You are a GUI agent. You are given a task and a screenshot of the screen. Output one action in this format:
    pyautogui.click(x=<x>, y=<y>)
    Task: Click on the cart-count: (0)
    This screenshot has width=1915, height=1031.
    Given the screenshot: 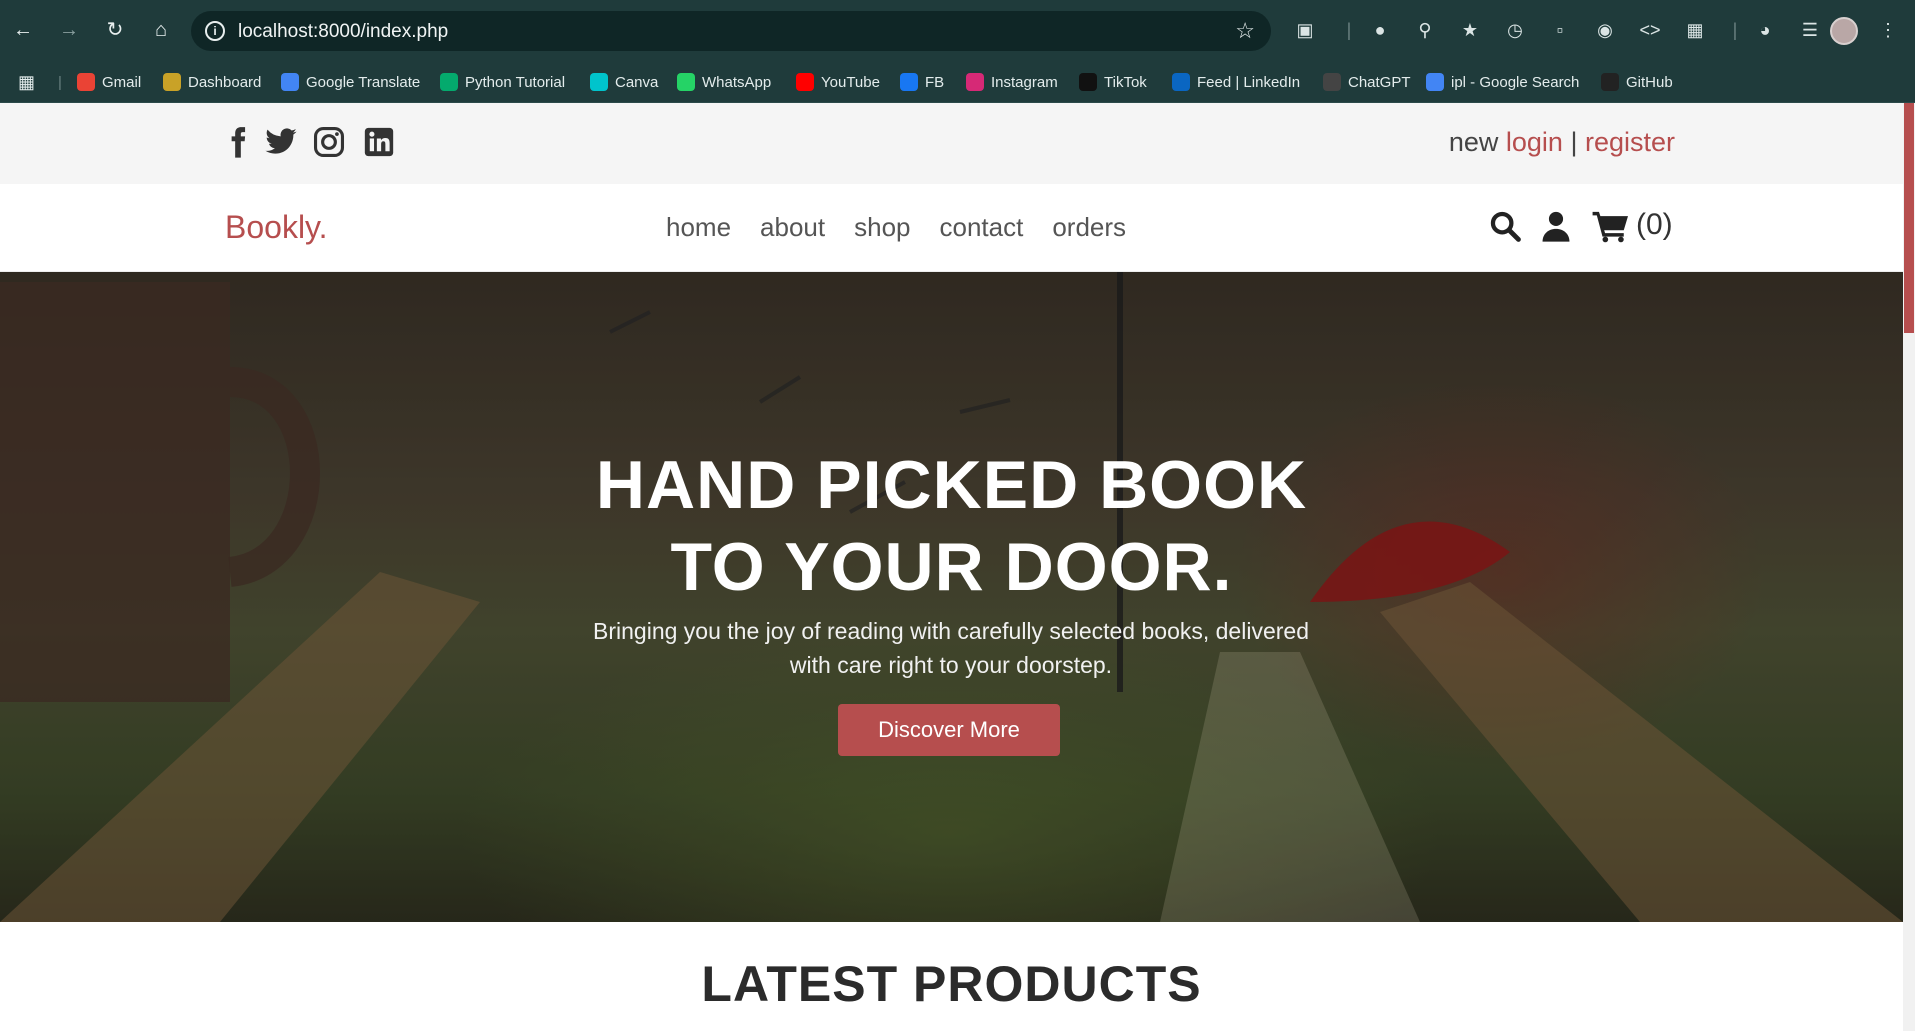 What is the action you would take?
    pyautogui.click(x=1654, y=225)
    